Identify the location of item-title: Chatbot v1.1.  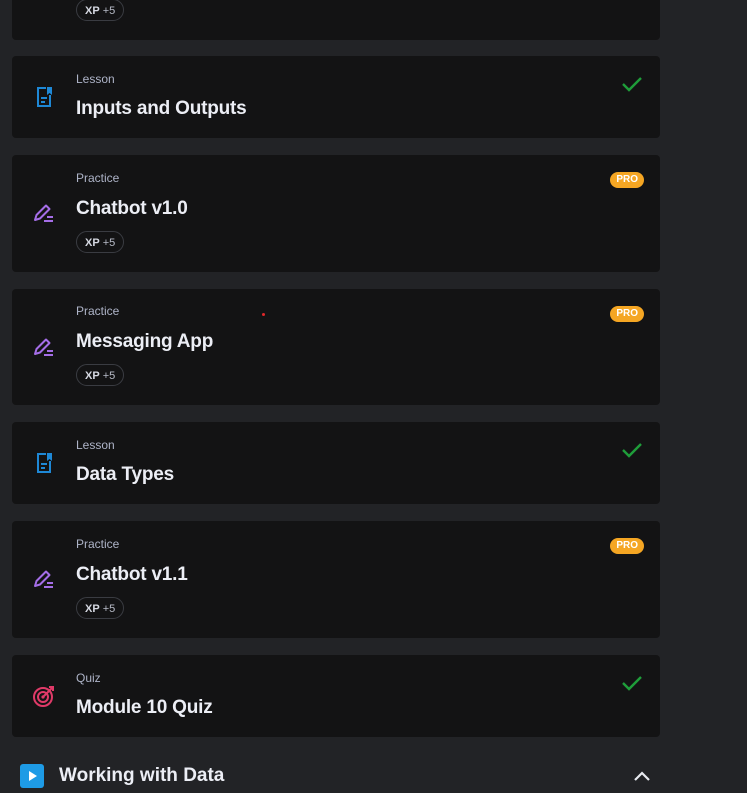
(132, 574).